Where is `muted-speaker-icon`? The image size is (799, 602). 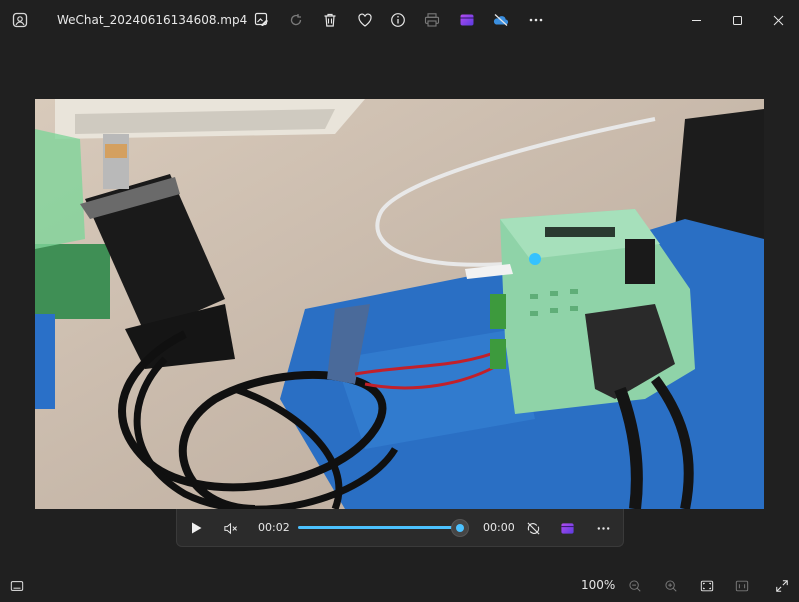 muted-speaker-icon is located at coordinates (230, 528).